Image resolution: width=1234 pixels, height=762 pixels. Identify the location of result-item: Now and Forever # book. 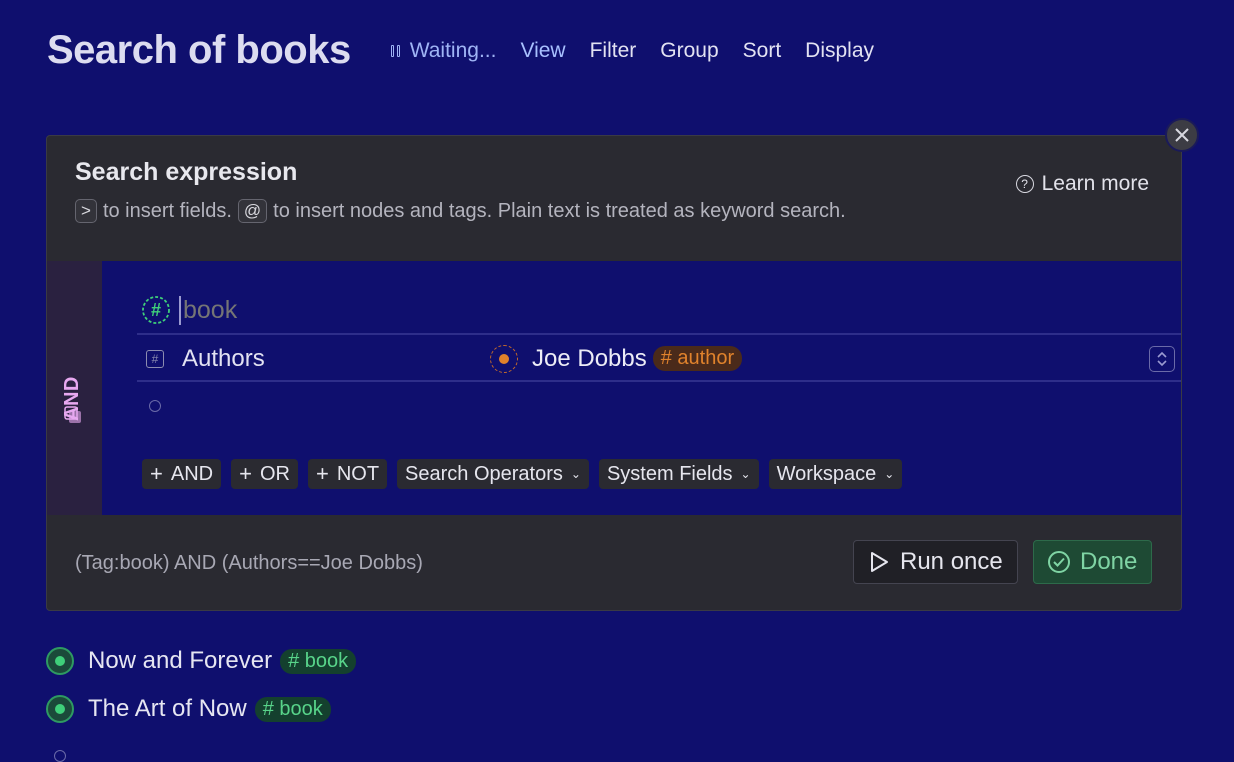
(201, 661).